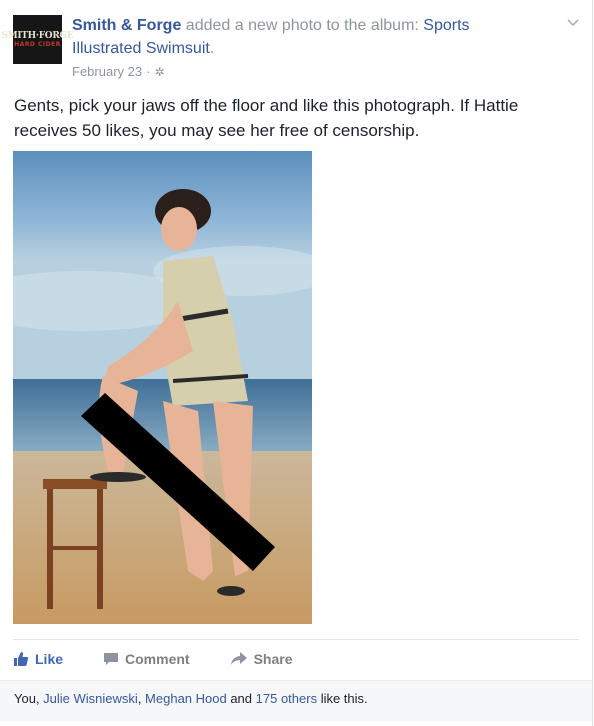  I want to click on post-meta: February 23 · ✲, so click(118, 71).